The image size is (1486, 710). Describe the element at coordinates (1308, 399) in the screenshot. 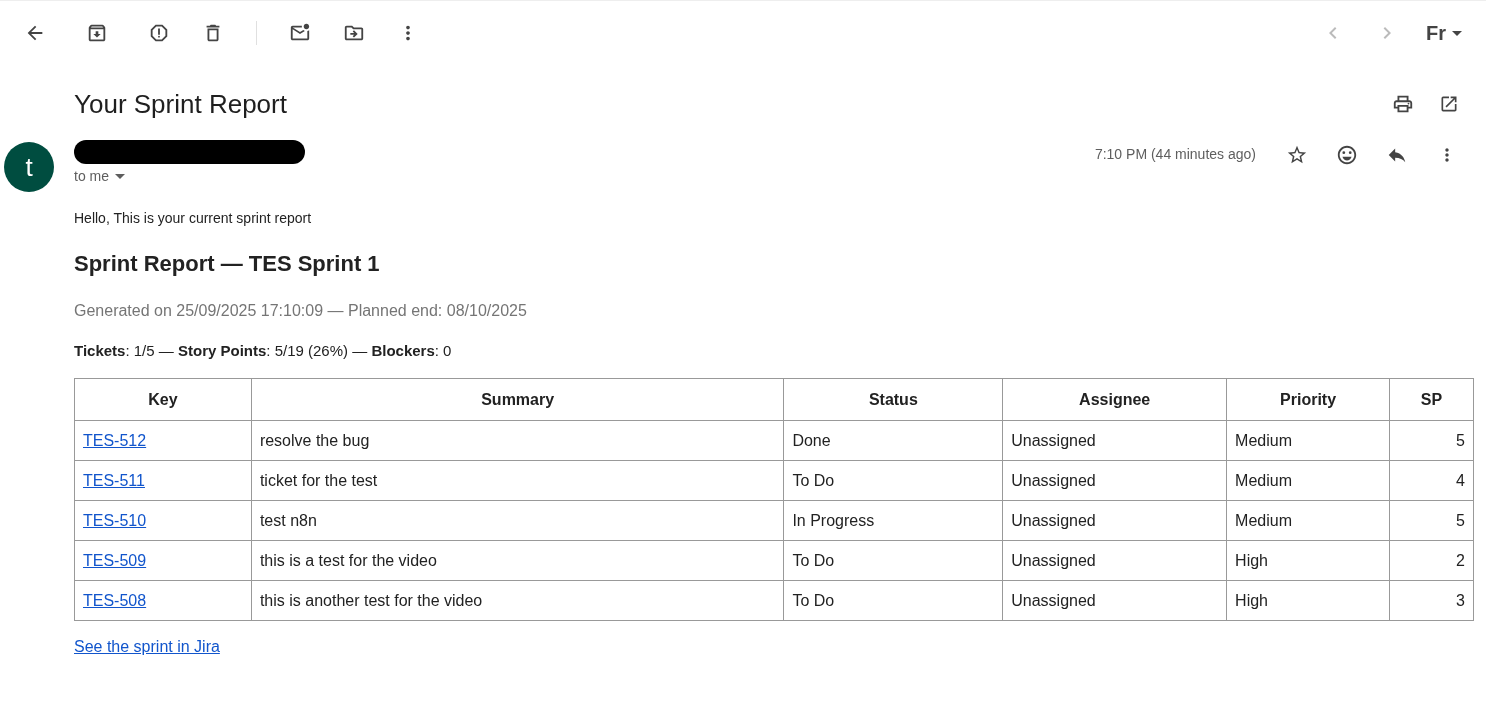

I see `column-header: Priority` at that location.